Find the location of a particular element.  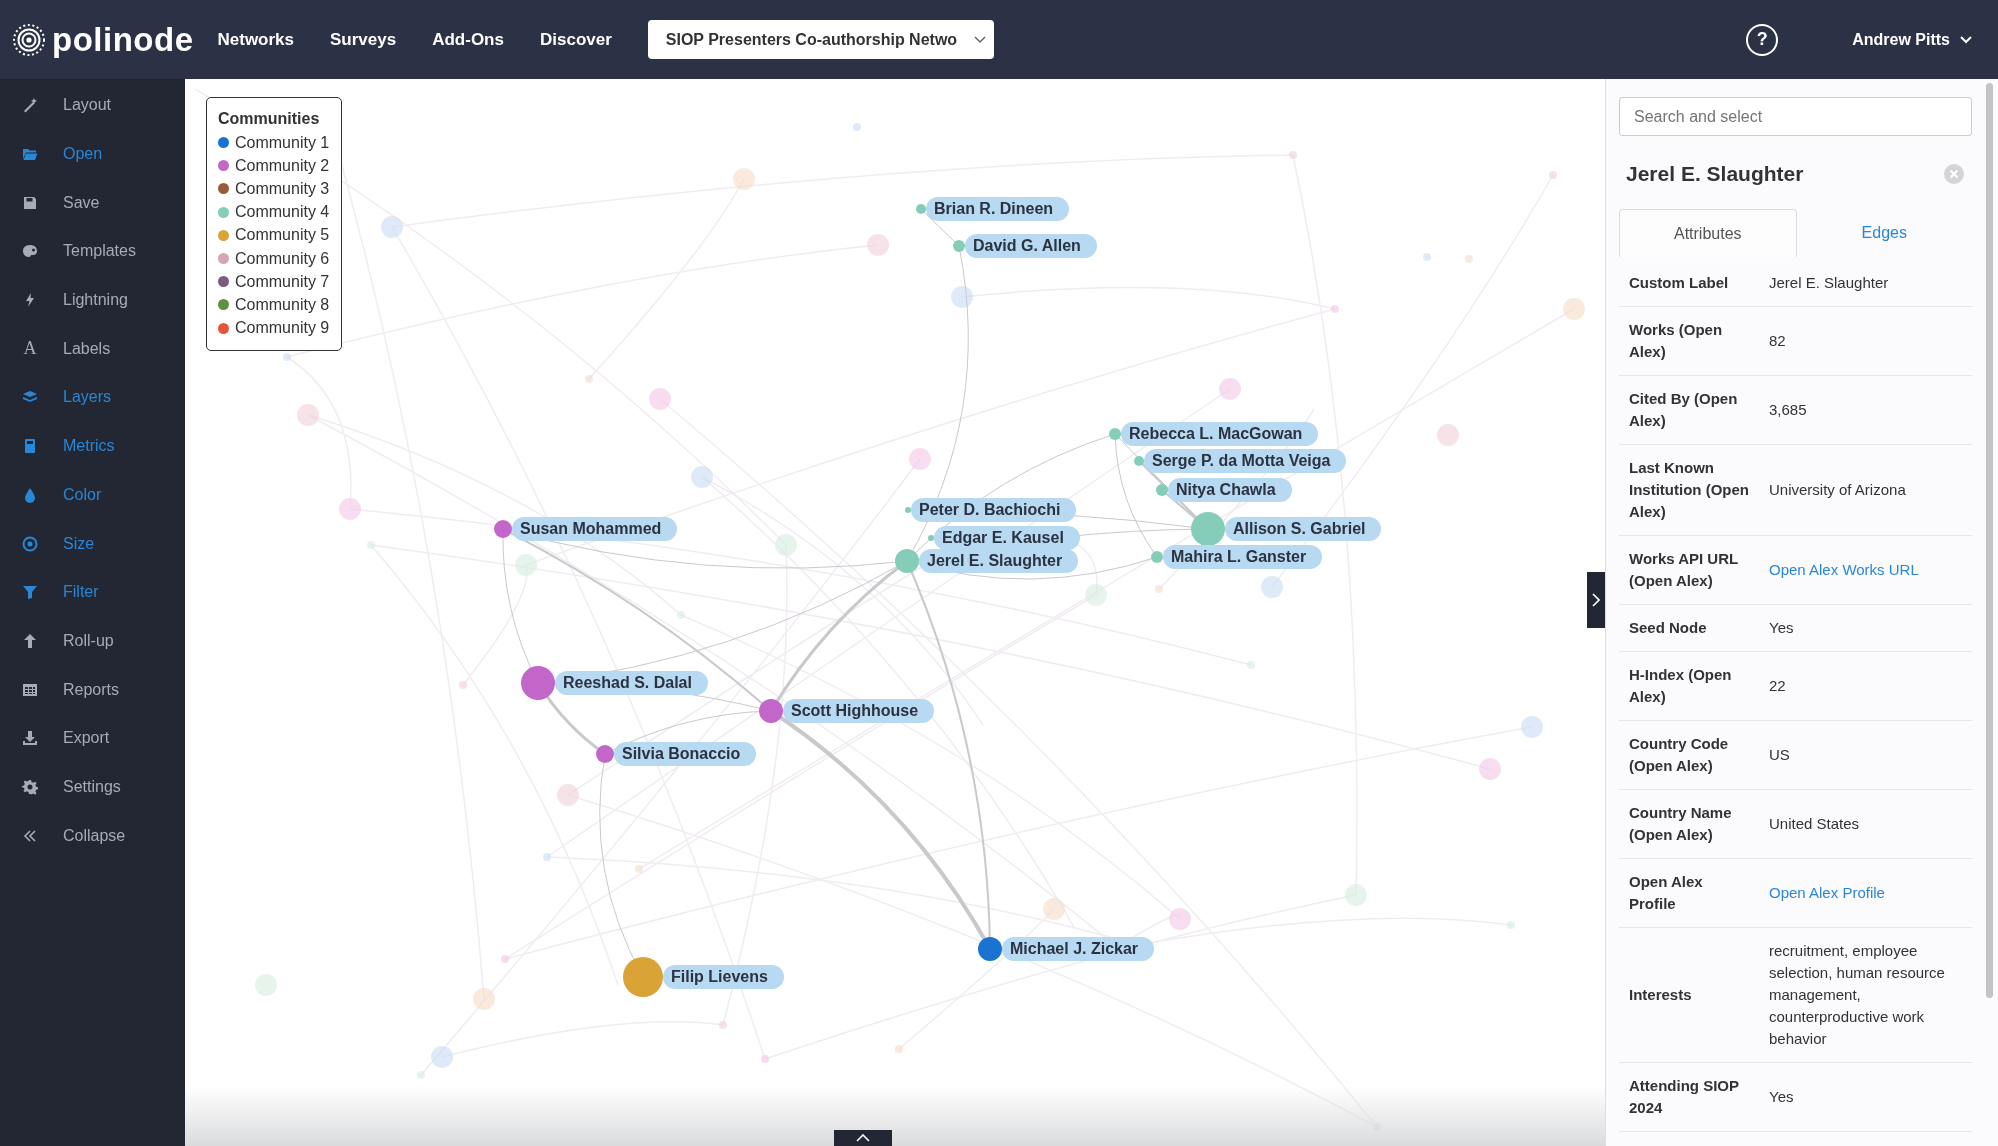

attribute-value: 82 is located at coordinates (1866, 341).